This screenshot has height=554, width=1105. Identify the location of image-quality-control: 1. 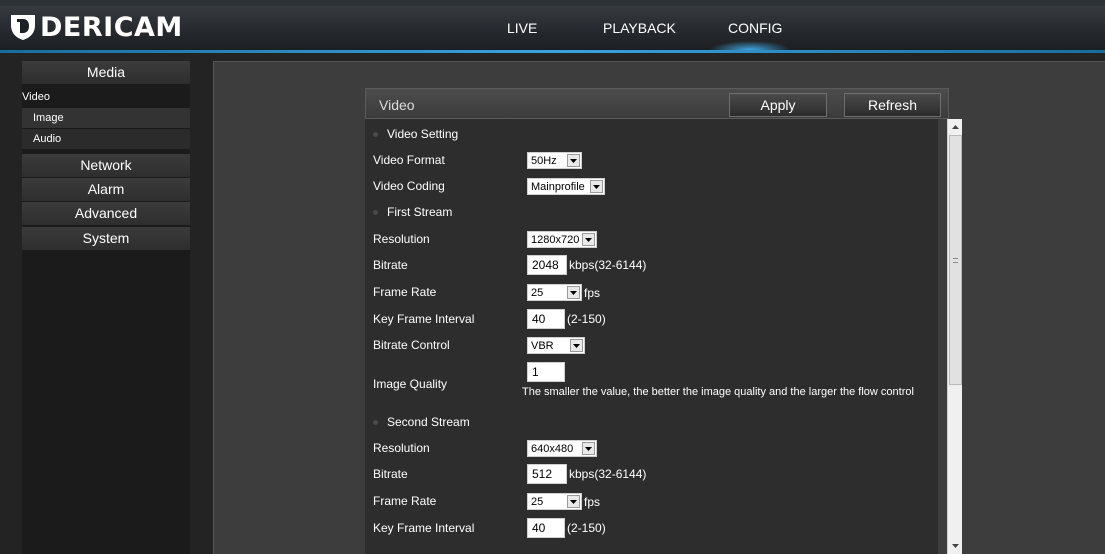
(546, 372).